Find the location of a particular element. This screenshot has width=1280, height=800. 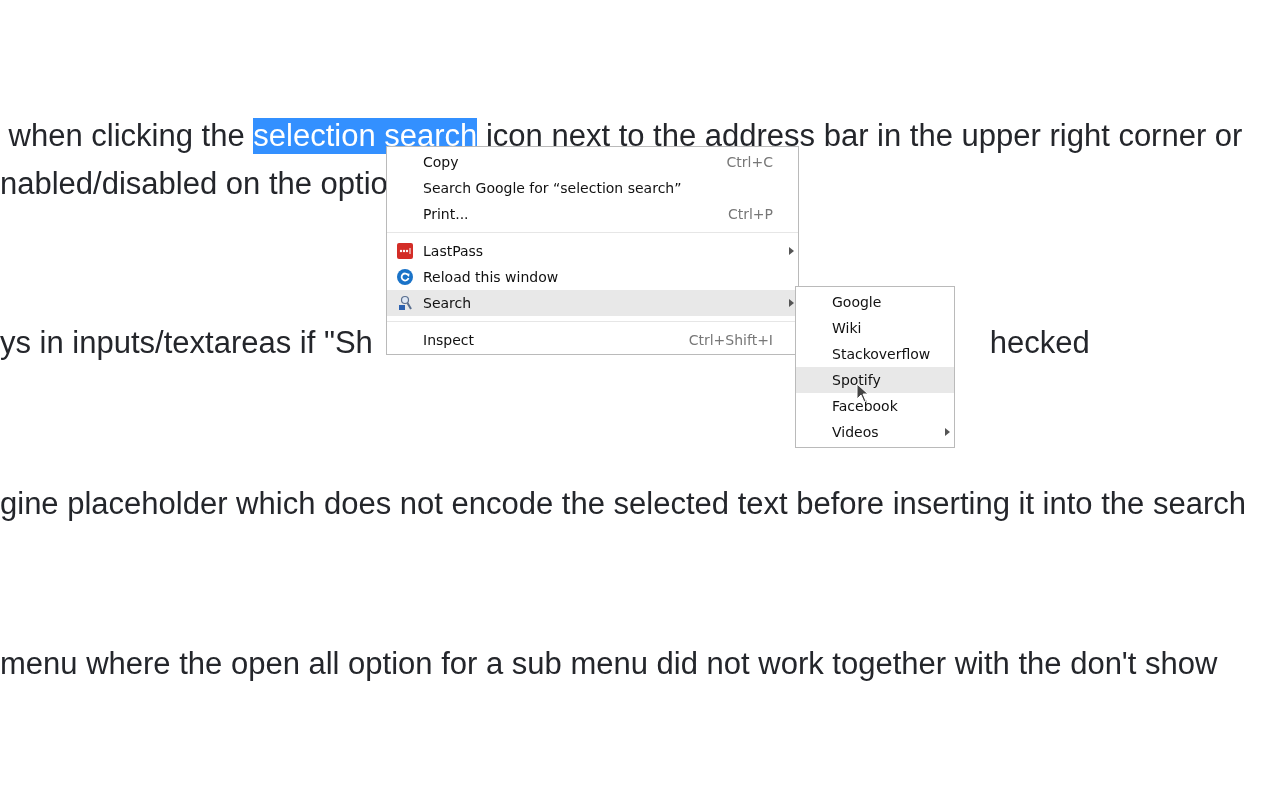

menu-item-label: Reload this window is located at coordinates (491, 277).